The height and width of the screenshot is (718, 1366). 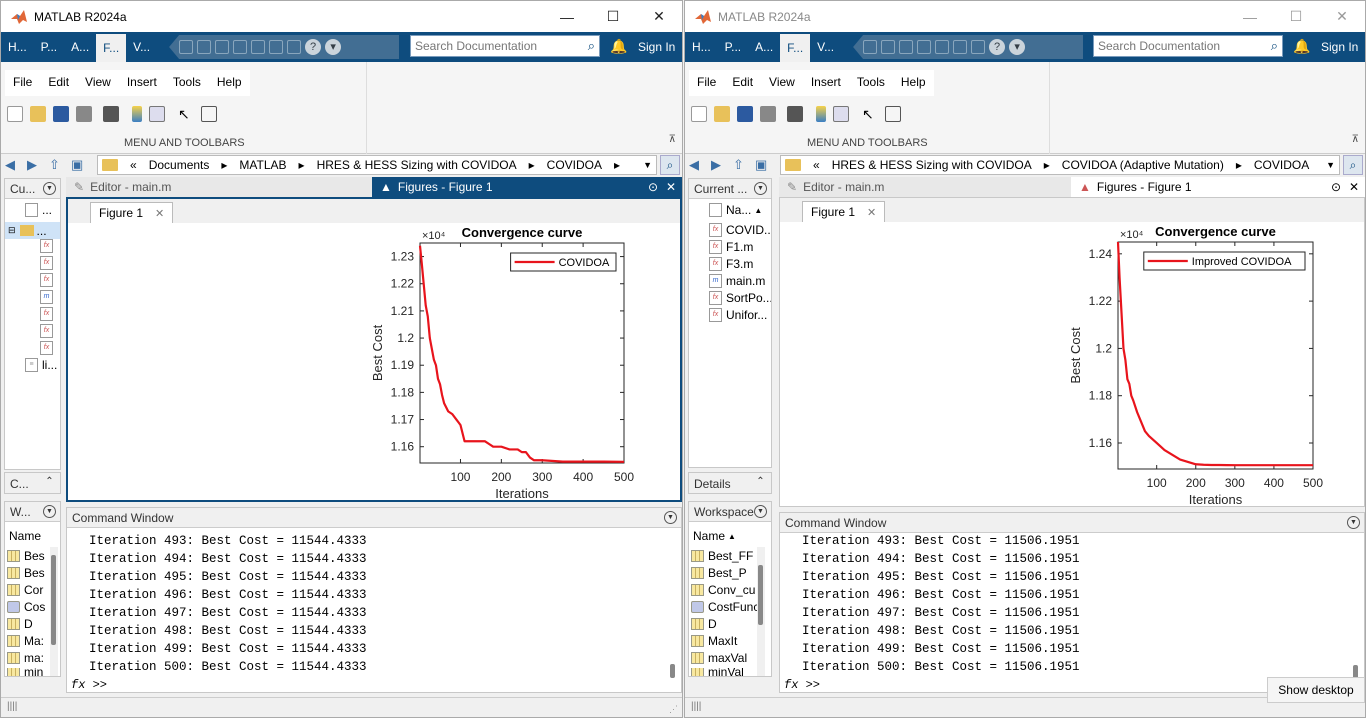 What do you see at coordinates (32, 483) in the screenshot?
I see `details-header: C... ⌃` at bounding box center [32, 483].